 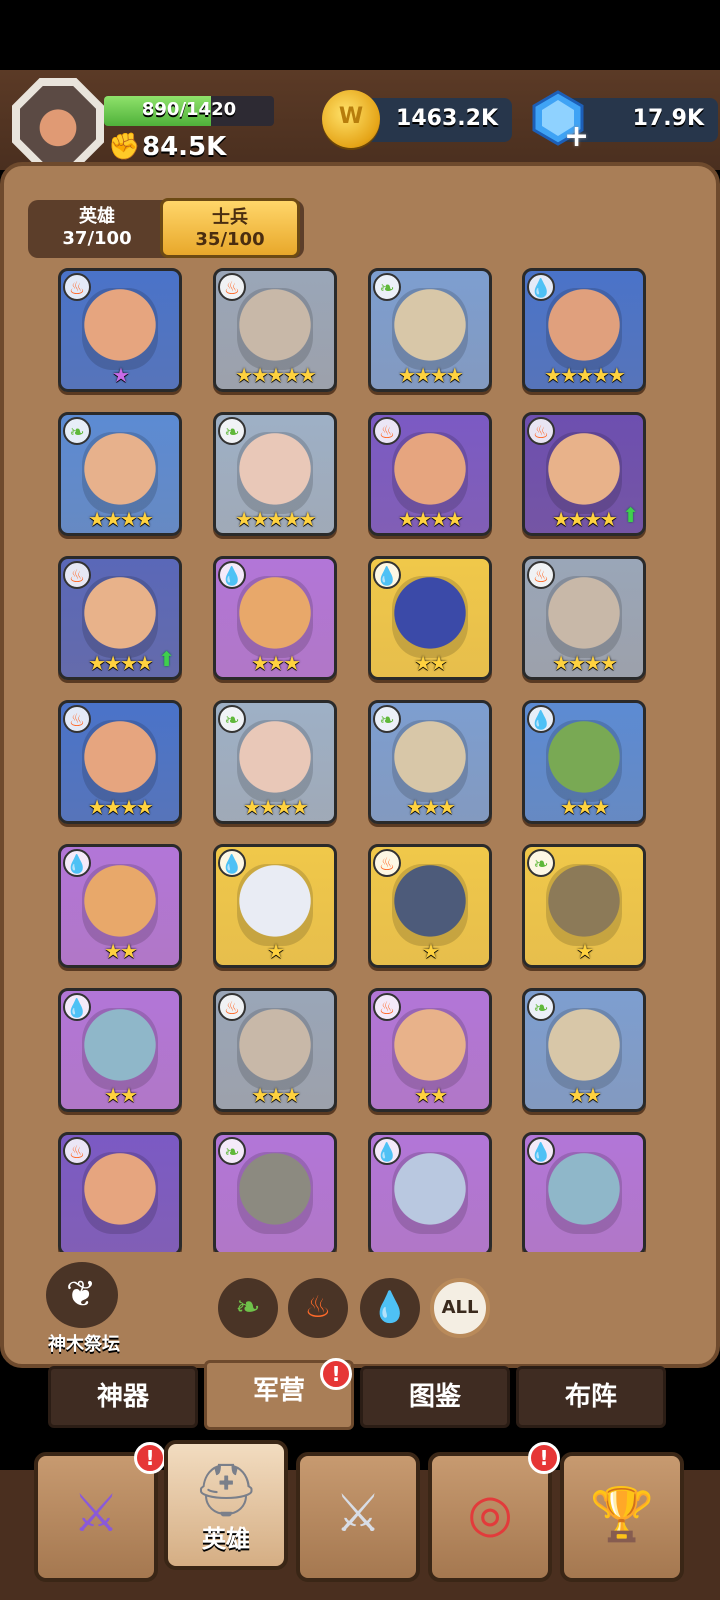 What do you see at coordinates (318, 1308) in the screenshot?
I see `filter-fire-button: ♨` at bounding box center [318, 1308].